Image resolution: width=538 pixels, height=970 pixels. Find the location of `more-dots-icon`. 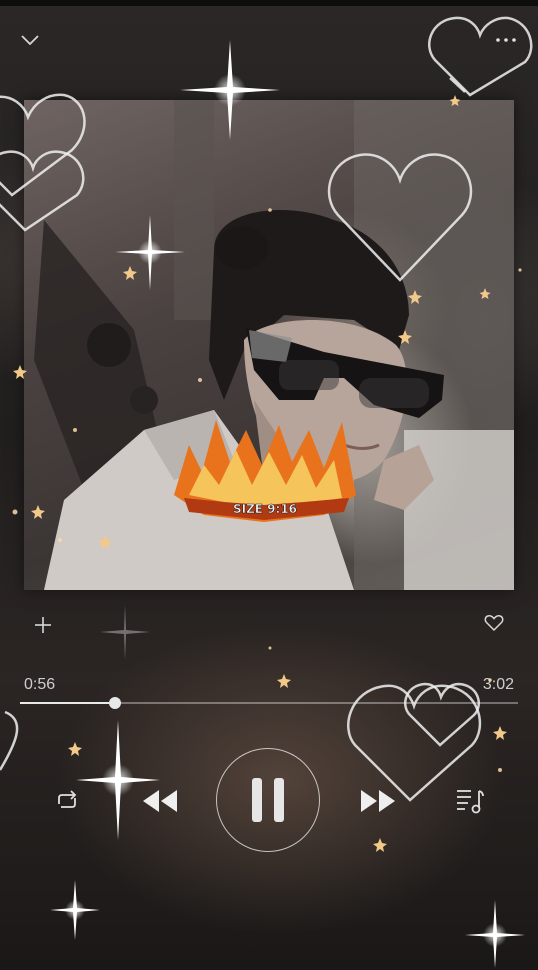

more-dots-icon is located at coordinates (506, 40).